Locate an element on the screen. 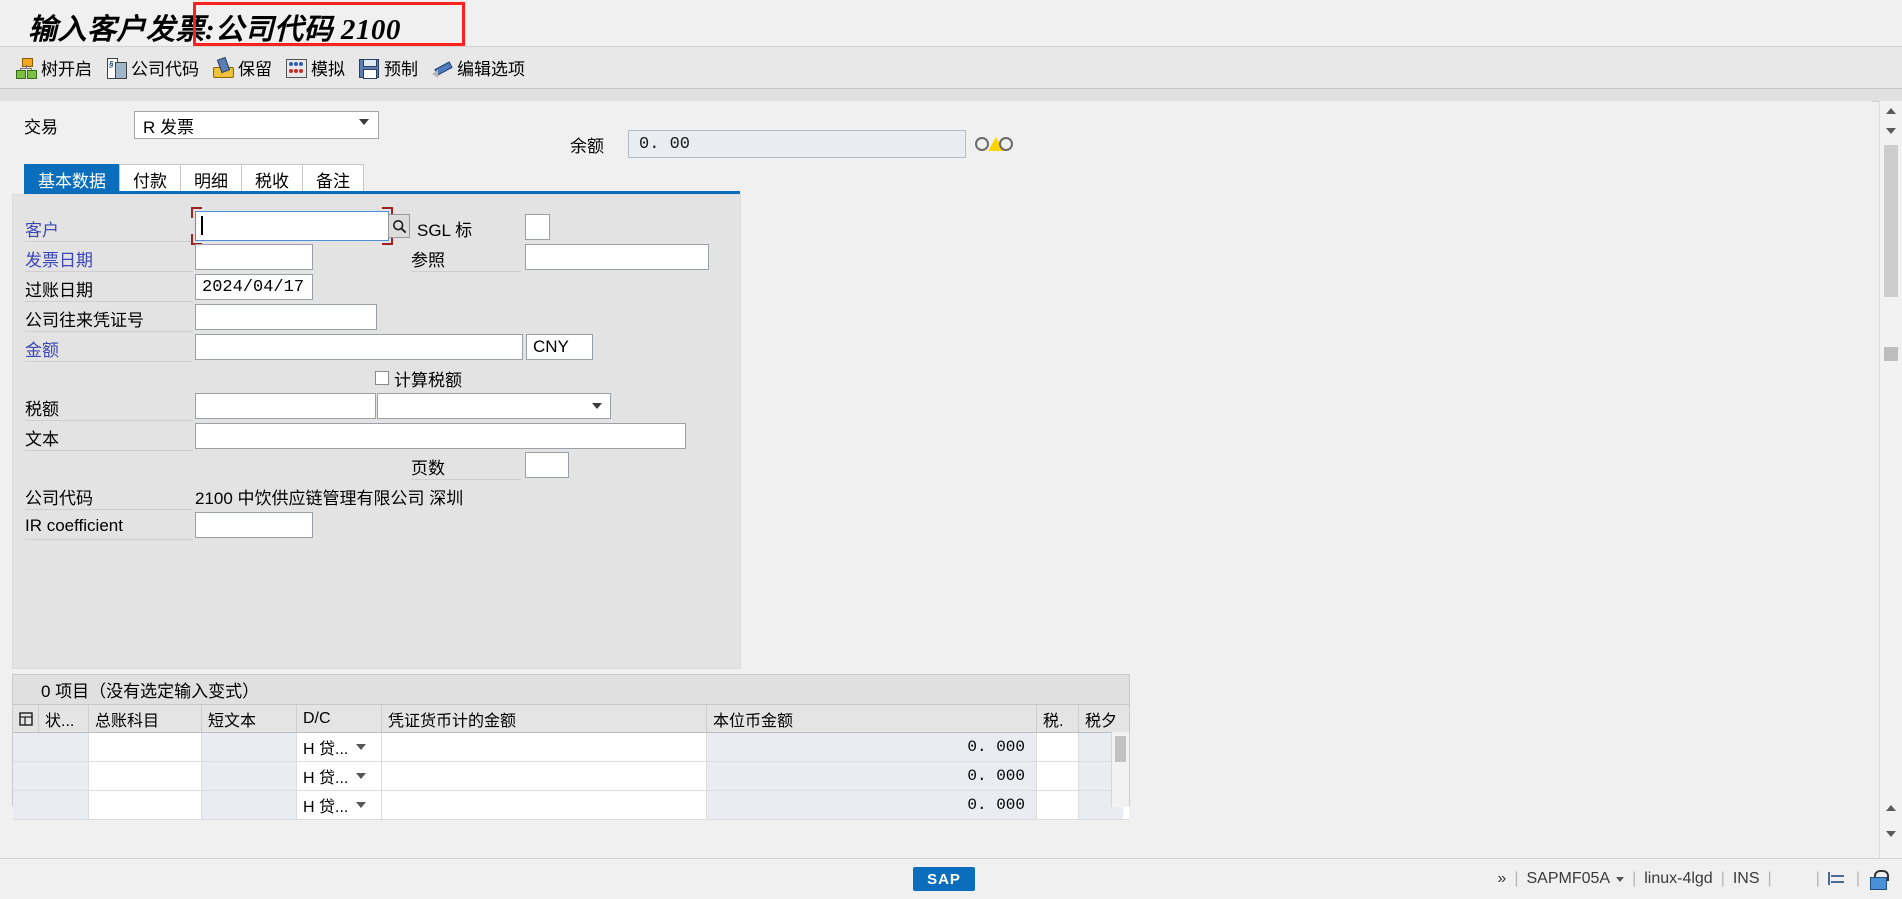 Image resolution: width=1902 pixels, height=899 pixels. pages-input is located at coordinates (547, 465).